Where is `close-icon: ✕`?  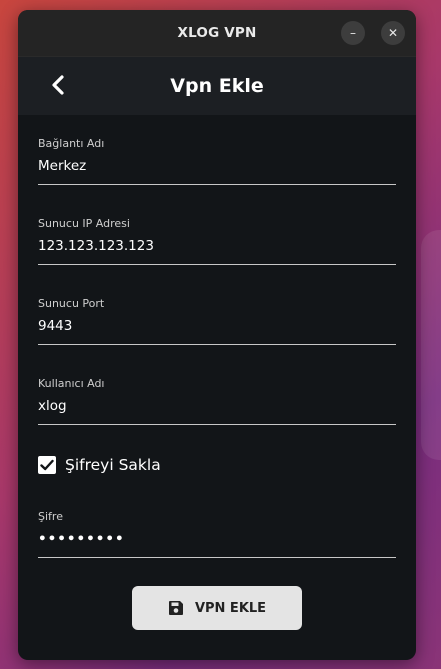 close-icon: ✕ is located at coordinates (393, 33).